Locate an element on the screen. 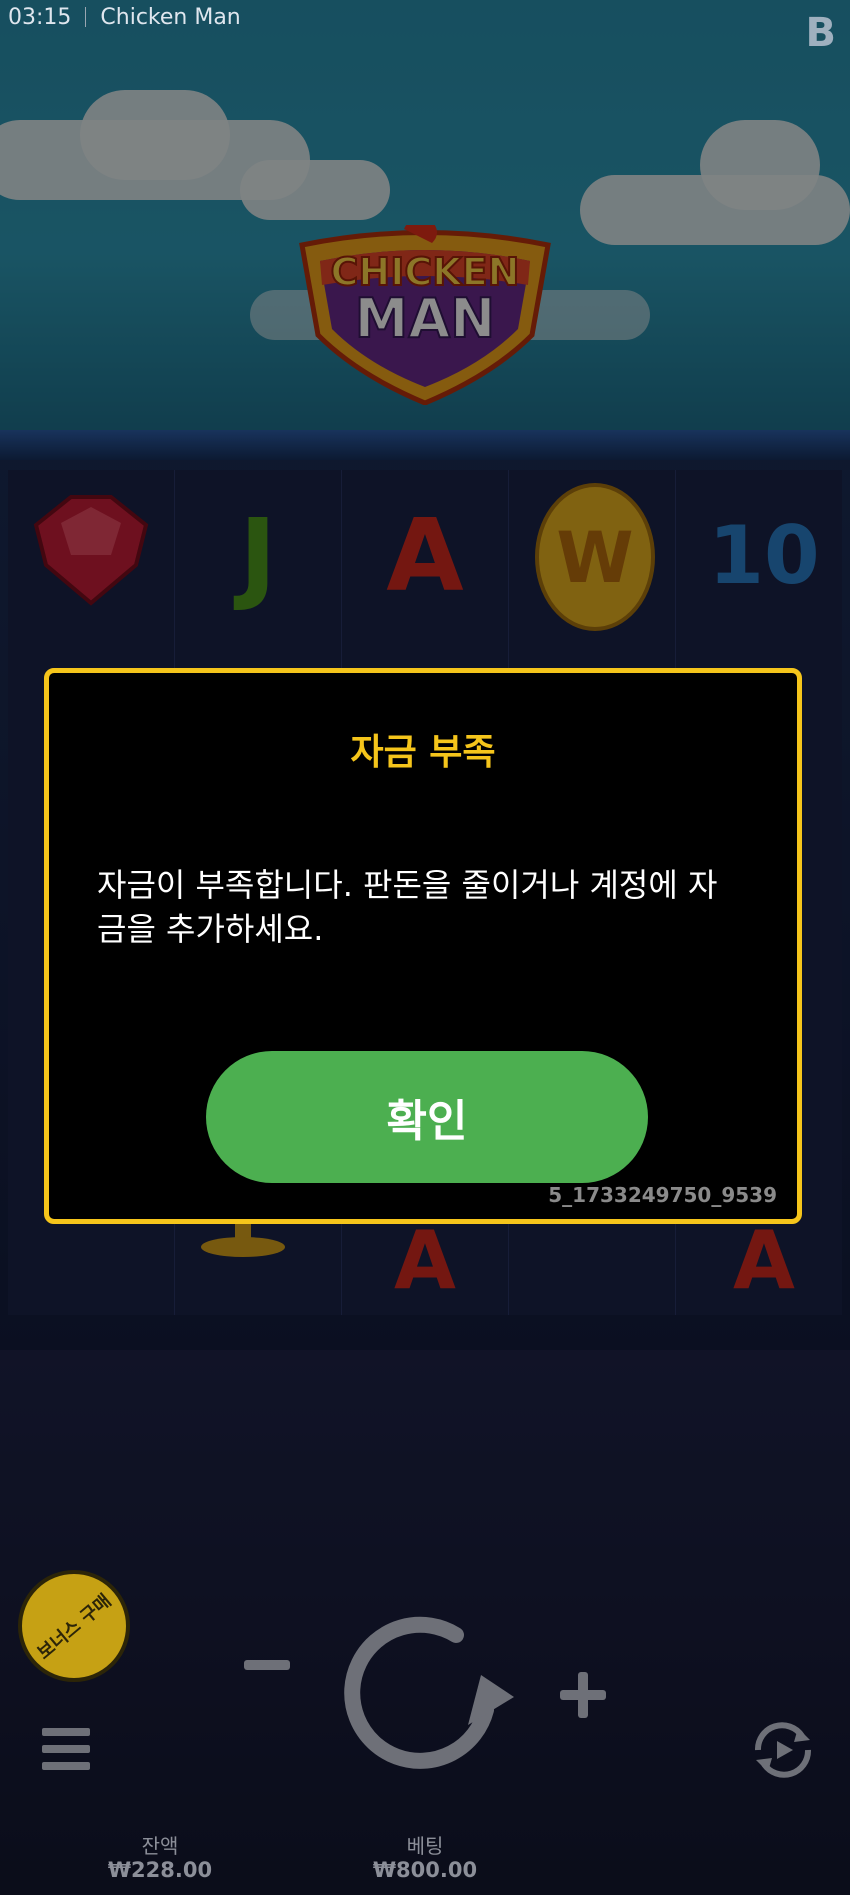  autoplay-icon is located at coordinates (783, 1750).